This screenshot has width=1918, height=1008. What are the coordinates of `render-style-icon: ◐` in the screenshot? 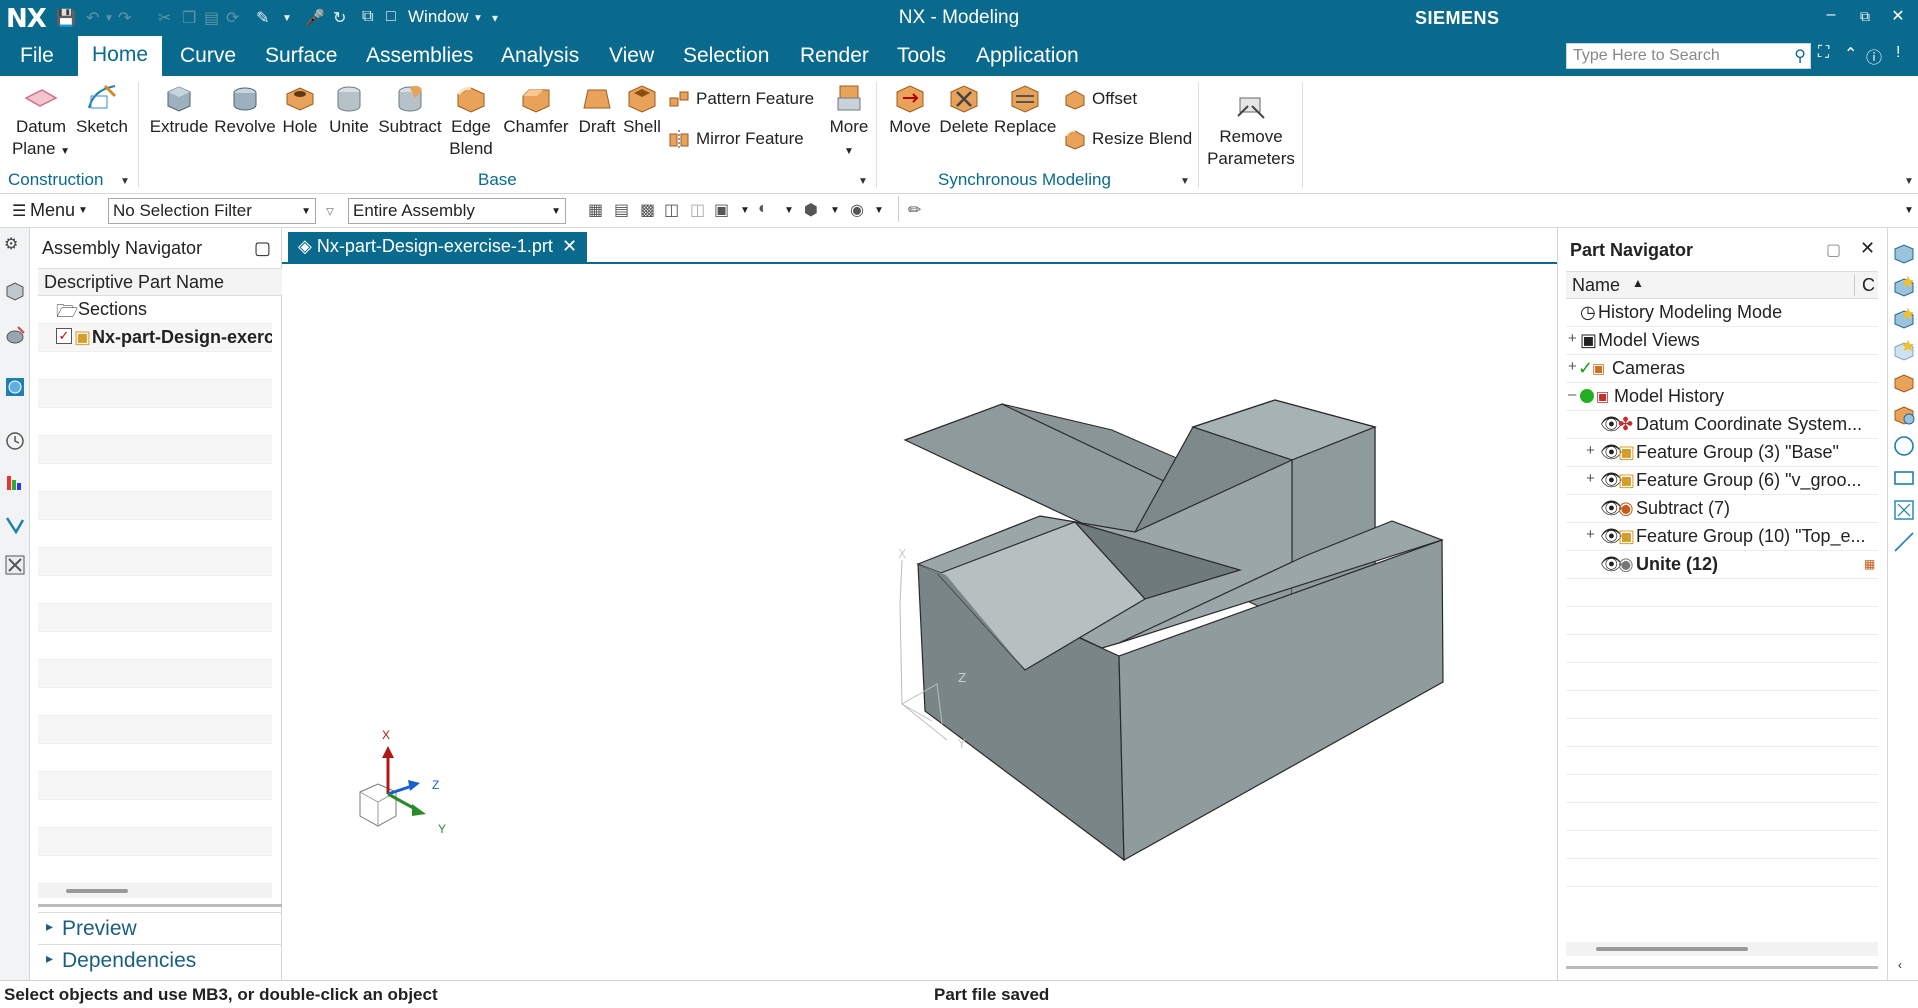 It's located at (763, 209).